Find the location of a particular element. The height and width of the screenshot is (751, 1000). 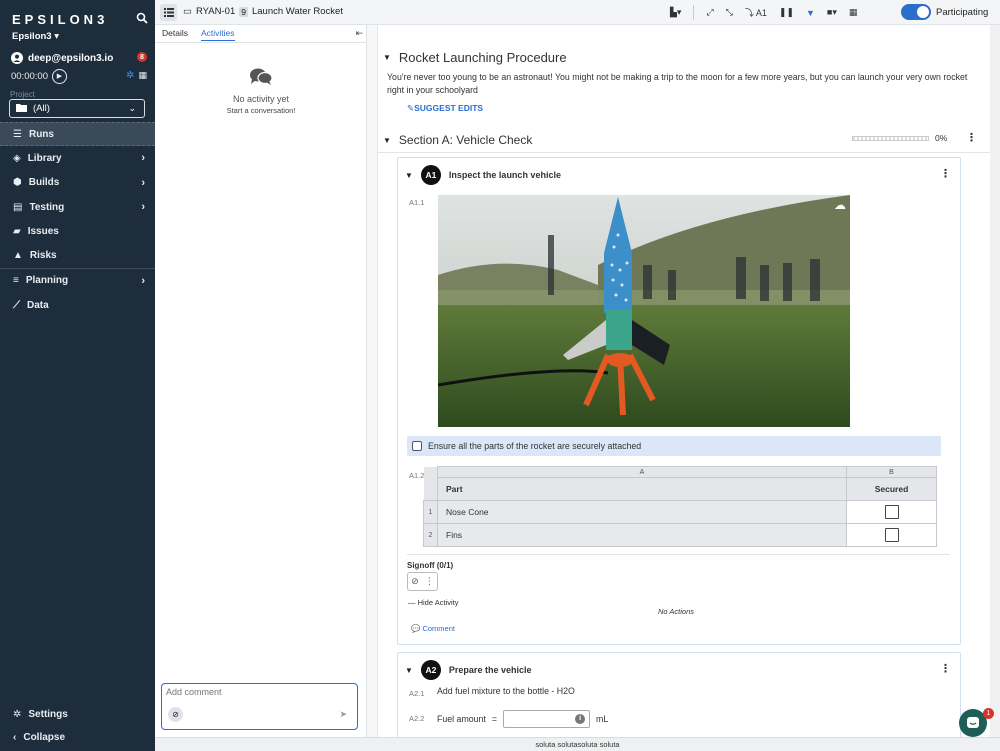

no-actions-text: No Actions is located at coordinates (676, 611).